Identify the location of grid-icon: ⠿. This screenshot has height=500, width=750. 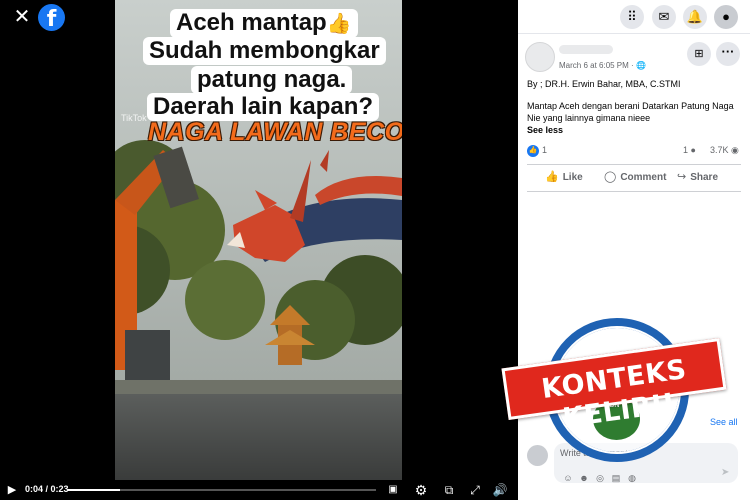
(632, 17).